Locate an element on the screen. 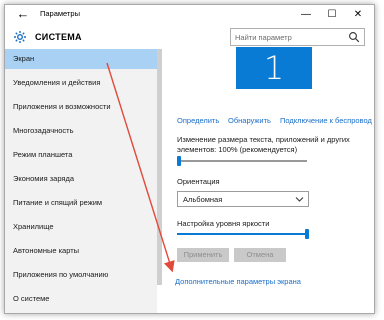  monitor-preview: 1 is located at coordinates (274, 68).